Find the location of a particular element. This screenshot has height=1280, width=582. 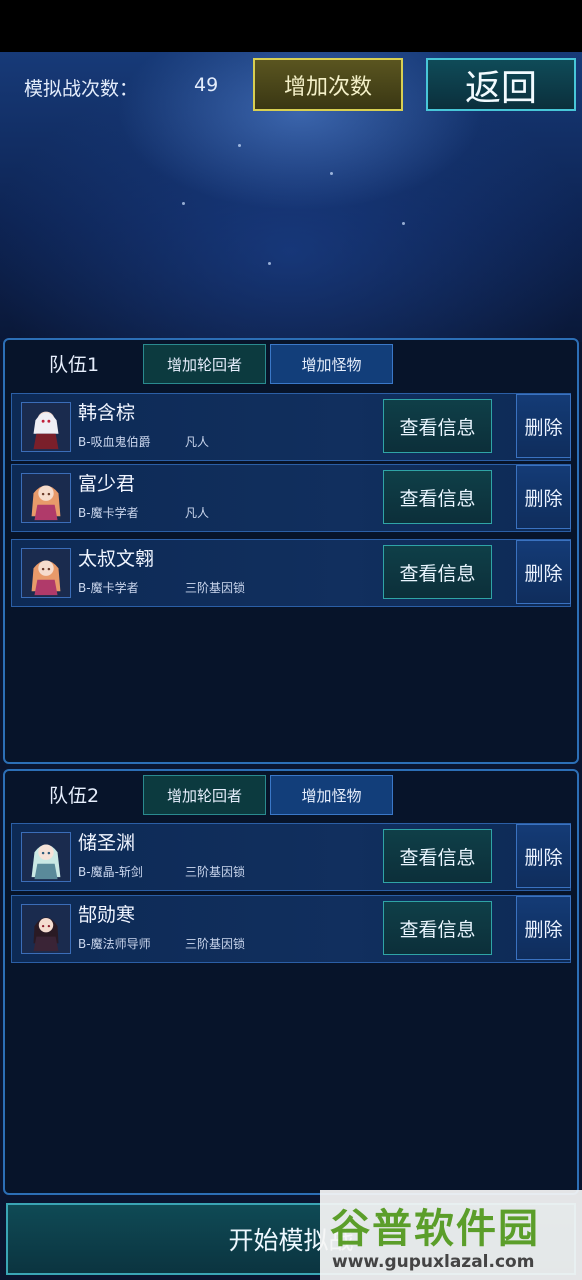

team-member-row: 富少君 B-魔卡学者 凡人 查看信息 删除 is located at coordinates (291, 498).